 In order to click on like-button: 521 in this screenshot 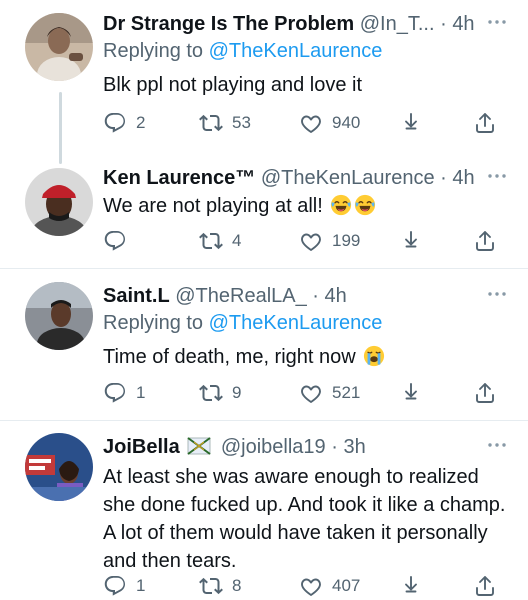, I will do `click(329, 393)`.